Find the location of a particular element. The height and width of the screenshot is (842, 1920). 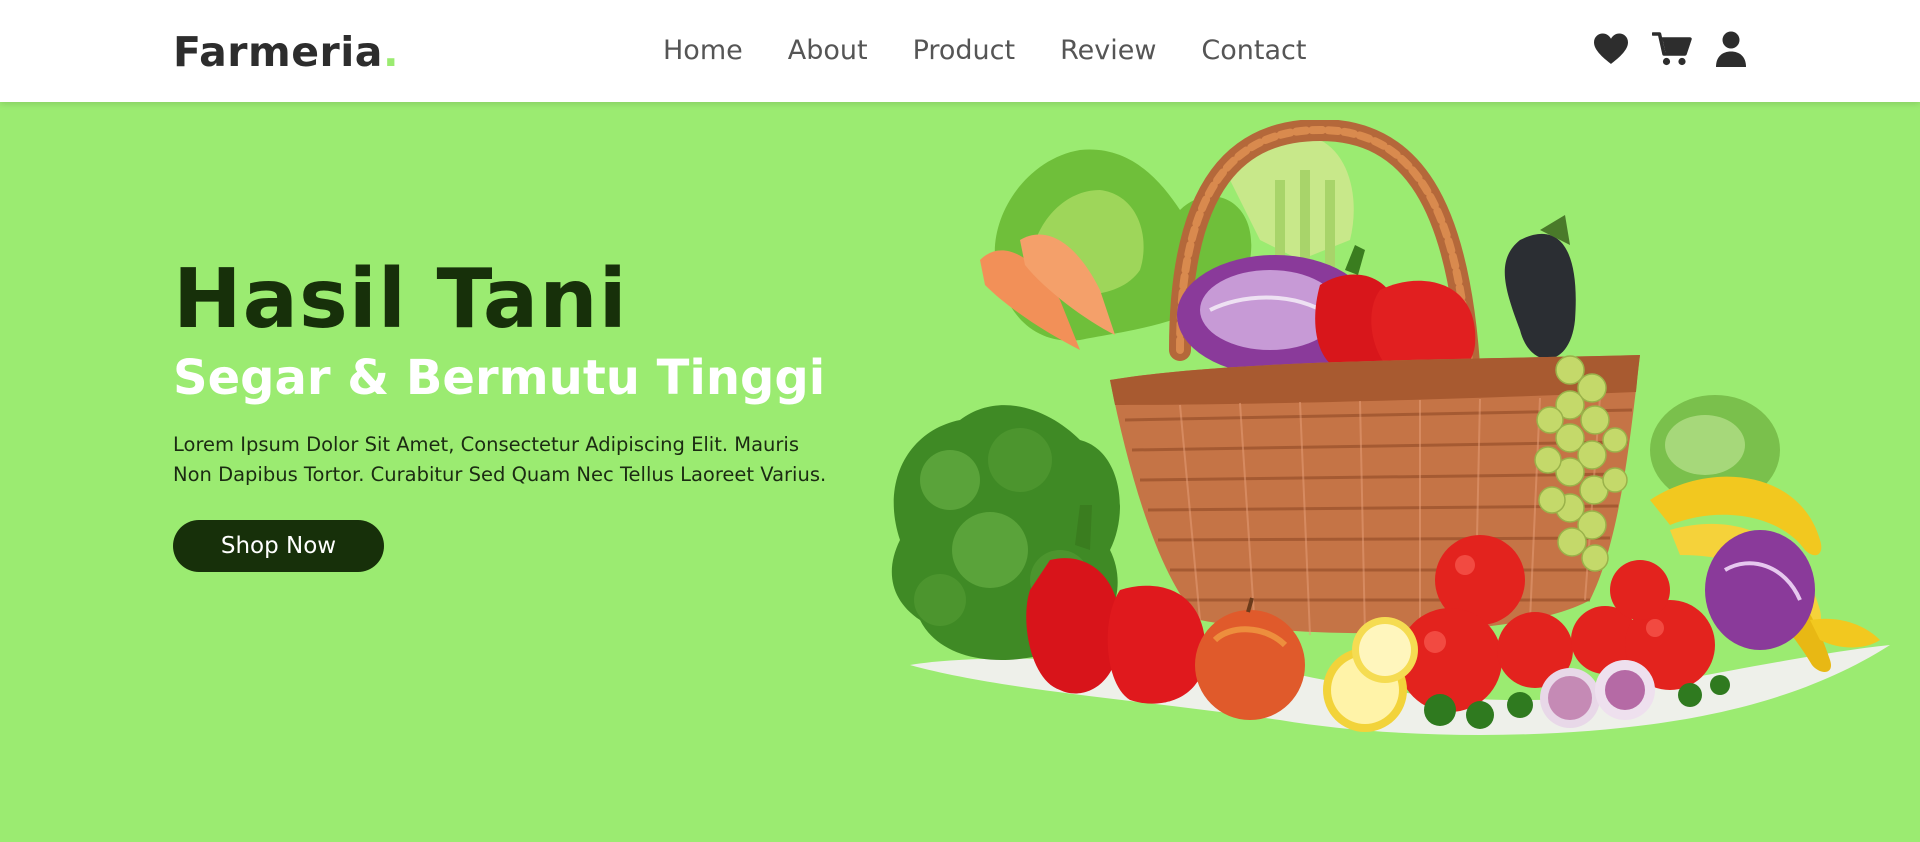

user-icon is located at coordinates (1731, 49).